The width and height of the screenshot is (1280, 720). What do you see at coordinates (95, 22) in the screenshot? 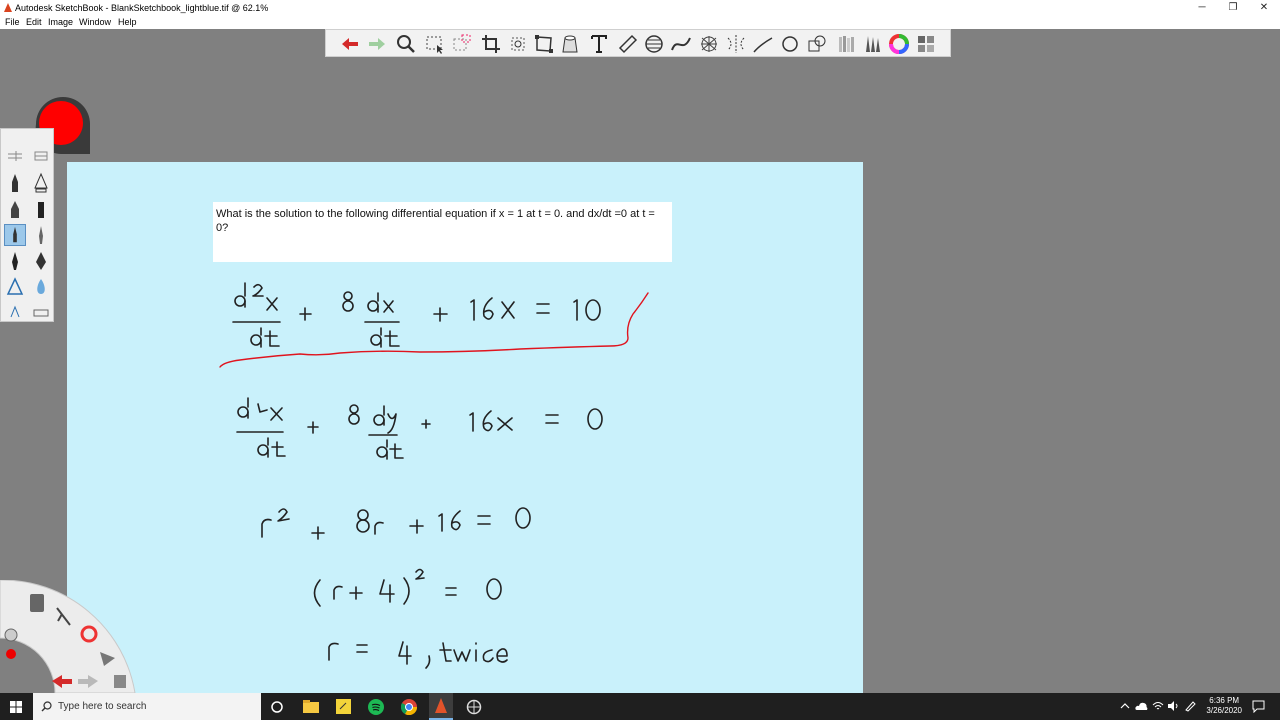
I see `menu-window: Window` at bounding box center [95, 22].